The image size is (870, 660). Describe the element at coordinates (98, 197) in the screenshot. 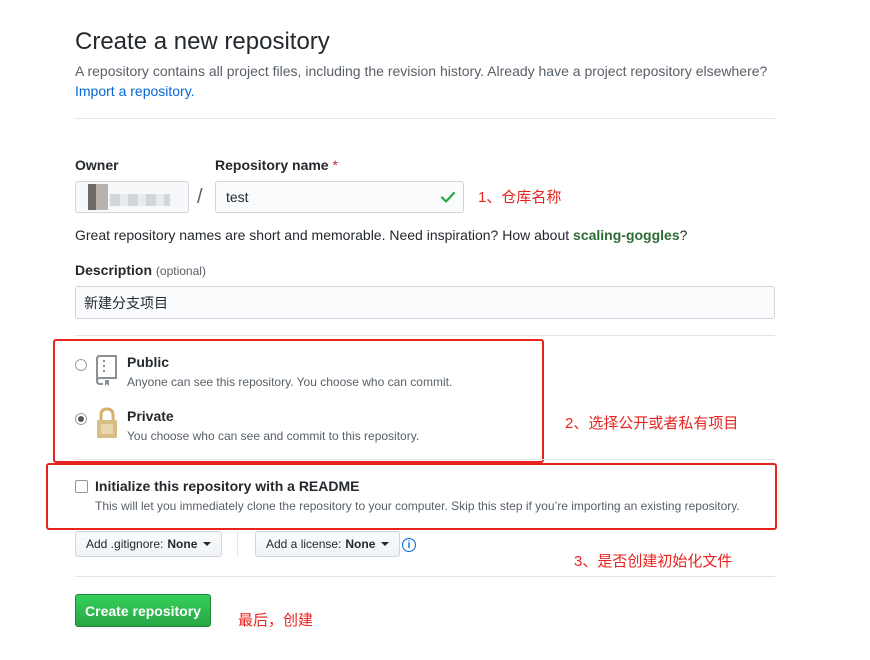

I see `owner-avatar` at that location.